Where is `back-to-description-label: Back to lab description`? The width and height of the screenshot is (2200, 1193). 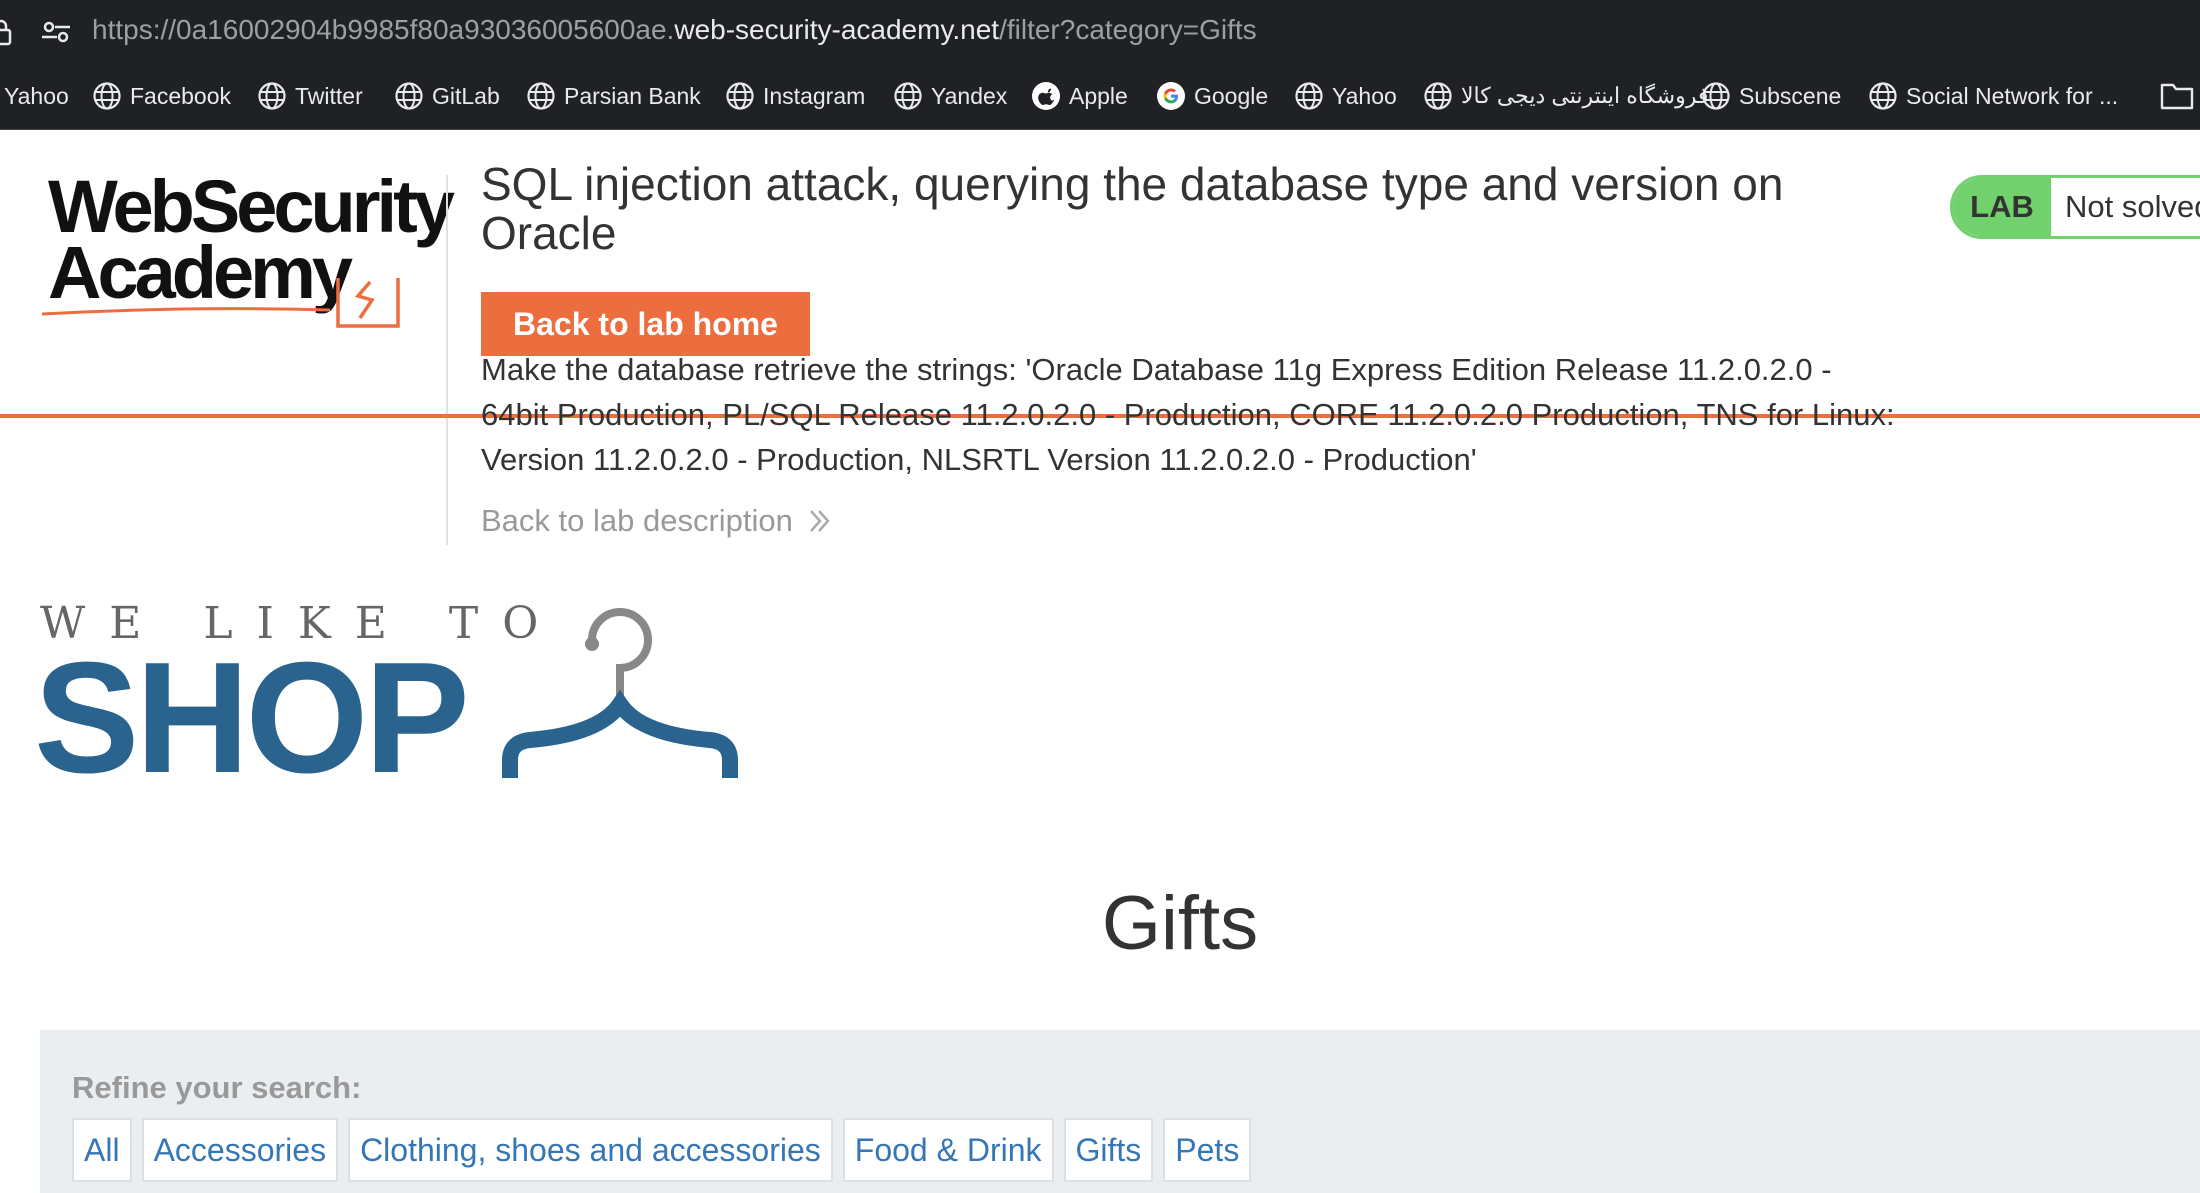 back-to-description-label: Back to lab description is located at coordinates (637, 520).